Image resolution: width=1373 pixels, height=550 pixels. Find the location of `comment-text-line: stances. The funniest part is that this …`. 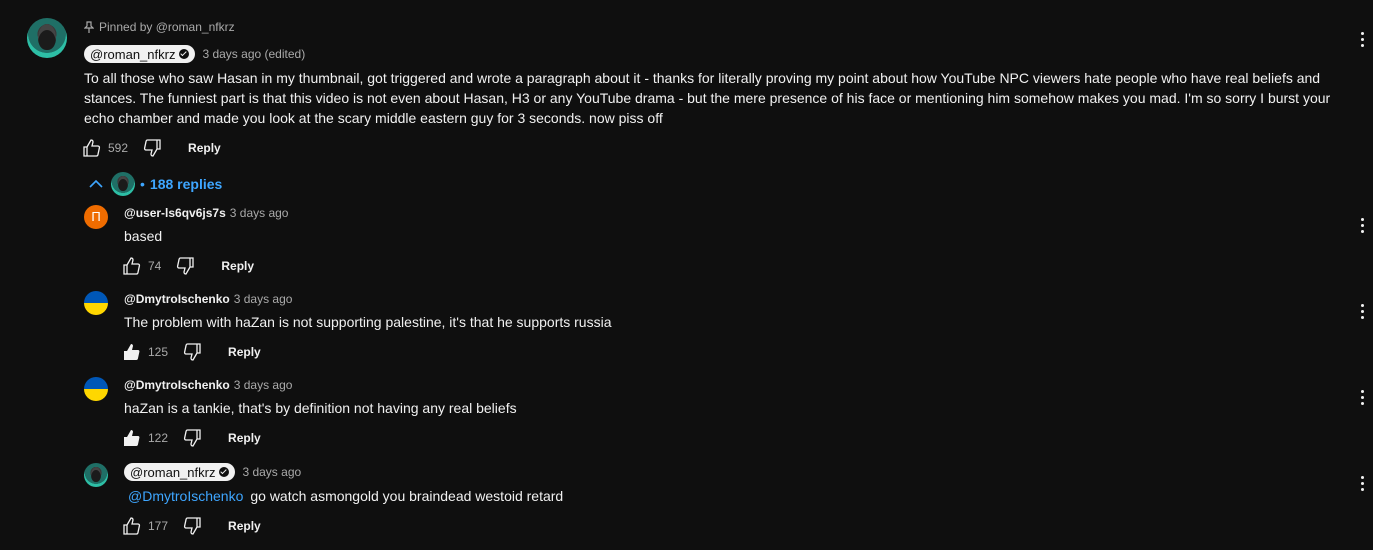

comment-text-line: stances. The funniest part is that this … is located at coordinates (707, 98).